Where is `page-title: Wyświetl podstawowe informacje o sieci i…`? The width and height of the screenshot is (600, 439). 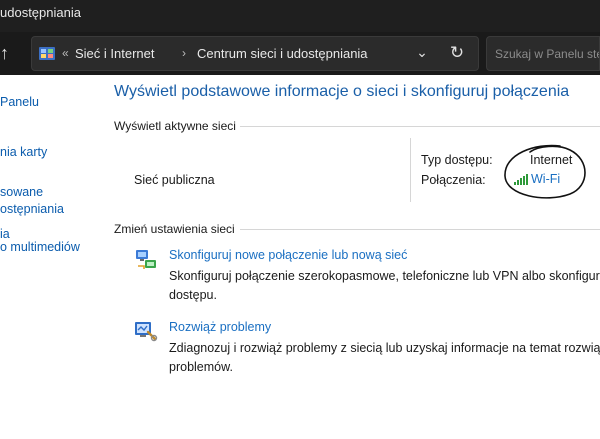 page-title: Wyświetl podstawowe informacje o sieci i… is located at coordinates (342, 91).